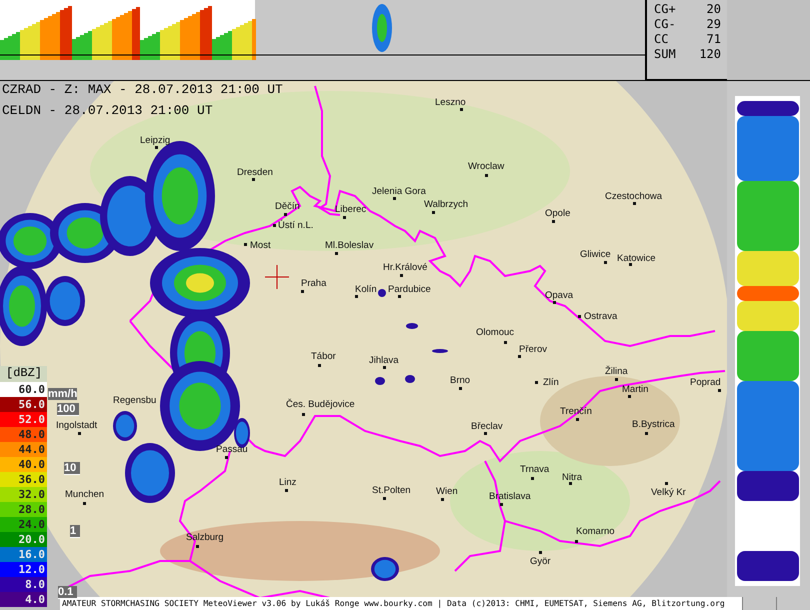 This screenshot has height=610, width=810. What do you see at coordinates (535, 469) in the screenshot?
I see `city-label: Trnava` at bounding box center [535, 469].